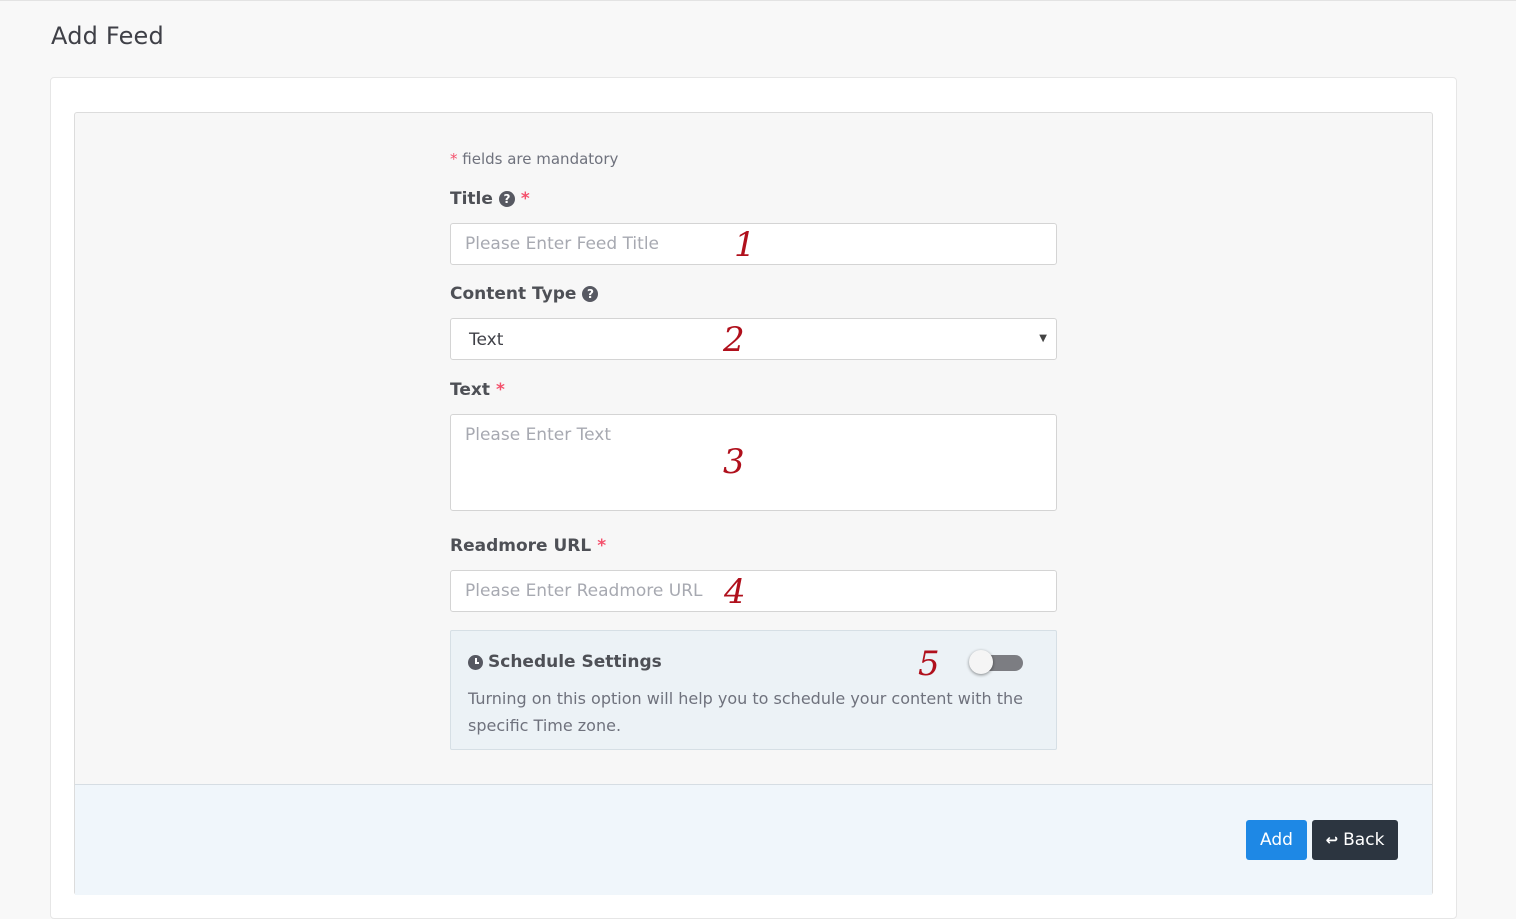  Describe the element at coordinates (470, 390) in the screenshot. I see `text-label-text: Text` at that location.